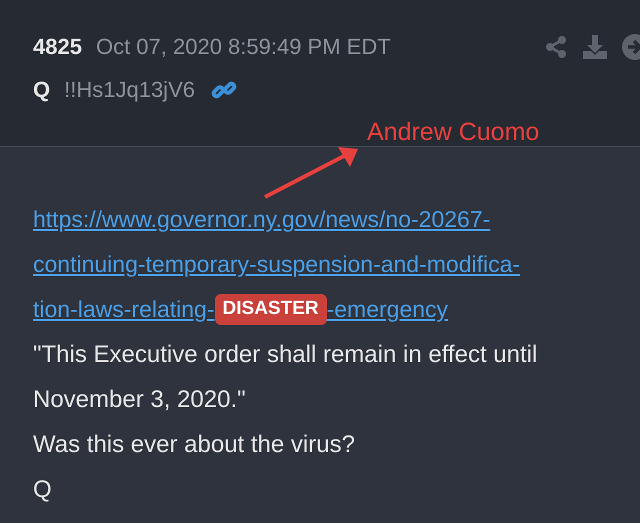  Describe the element at coordinates (129, 90) in the screenshot. I see `tripcode: !!Hs1Jq13jV6` at that location.